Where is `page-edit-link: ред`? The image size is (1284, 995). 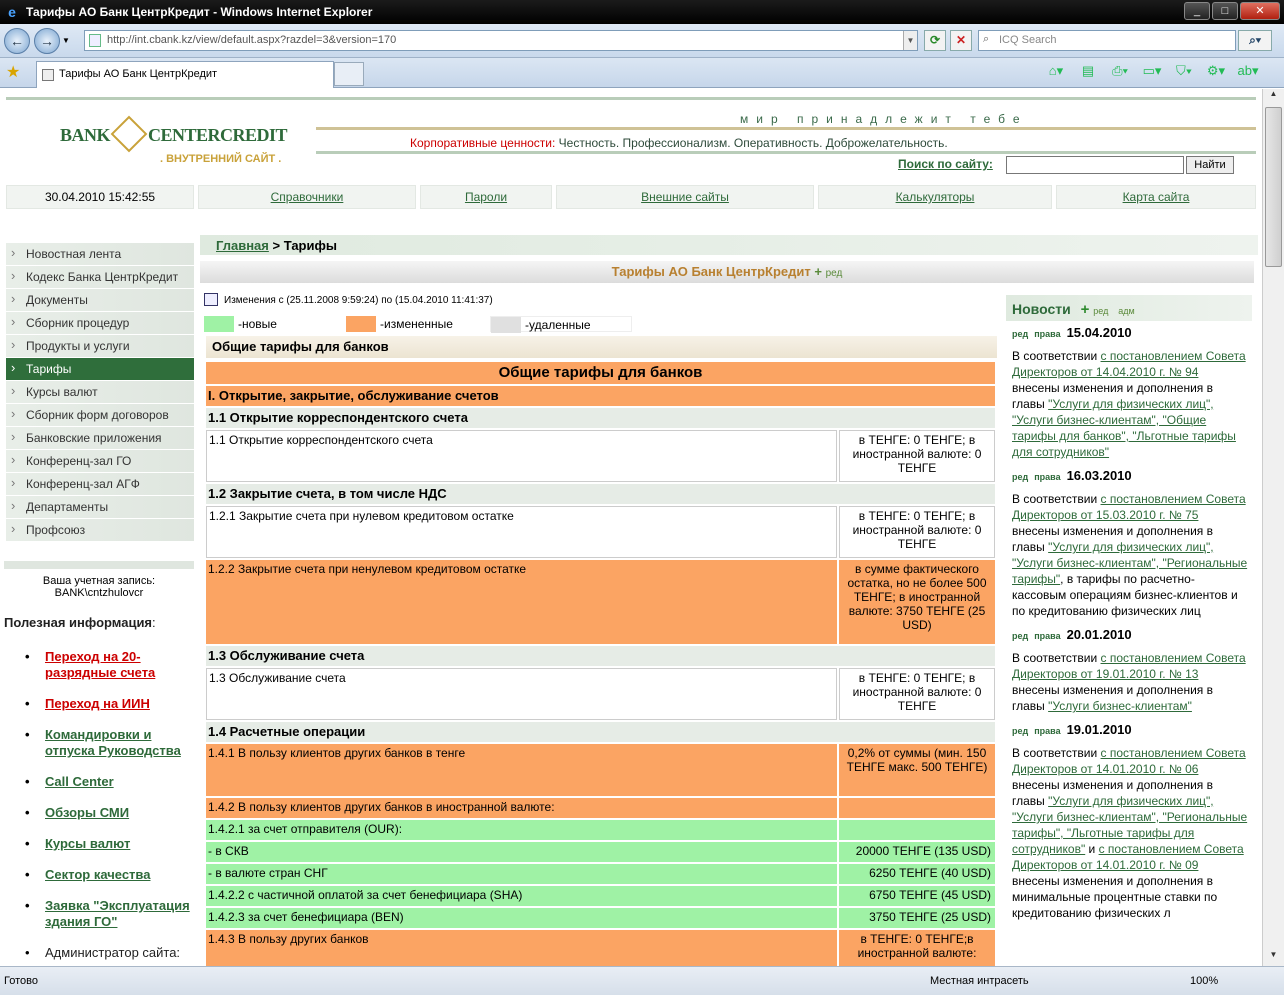 page-edit-link: ред is located at coordinates (834, 273).